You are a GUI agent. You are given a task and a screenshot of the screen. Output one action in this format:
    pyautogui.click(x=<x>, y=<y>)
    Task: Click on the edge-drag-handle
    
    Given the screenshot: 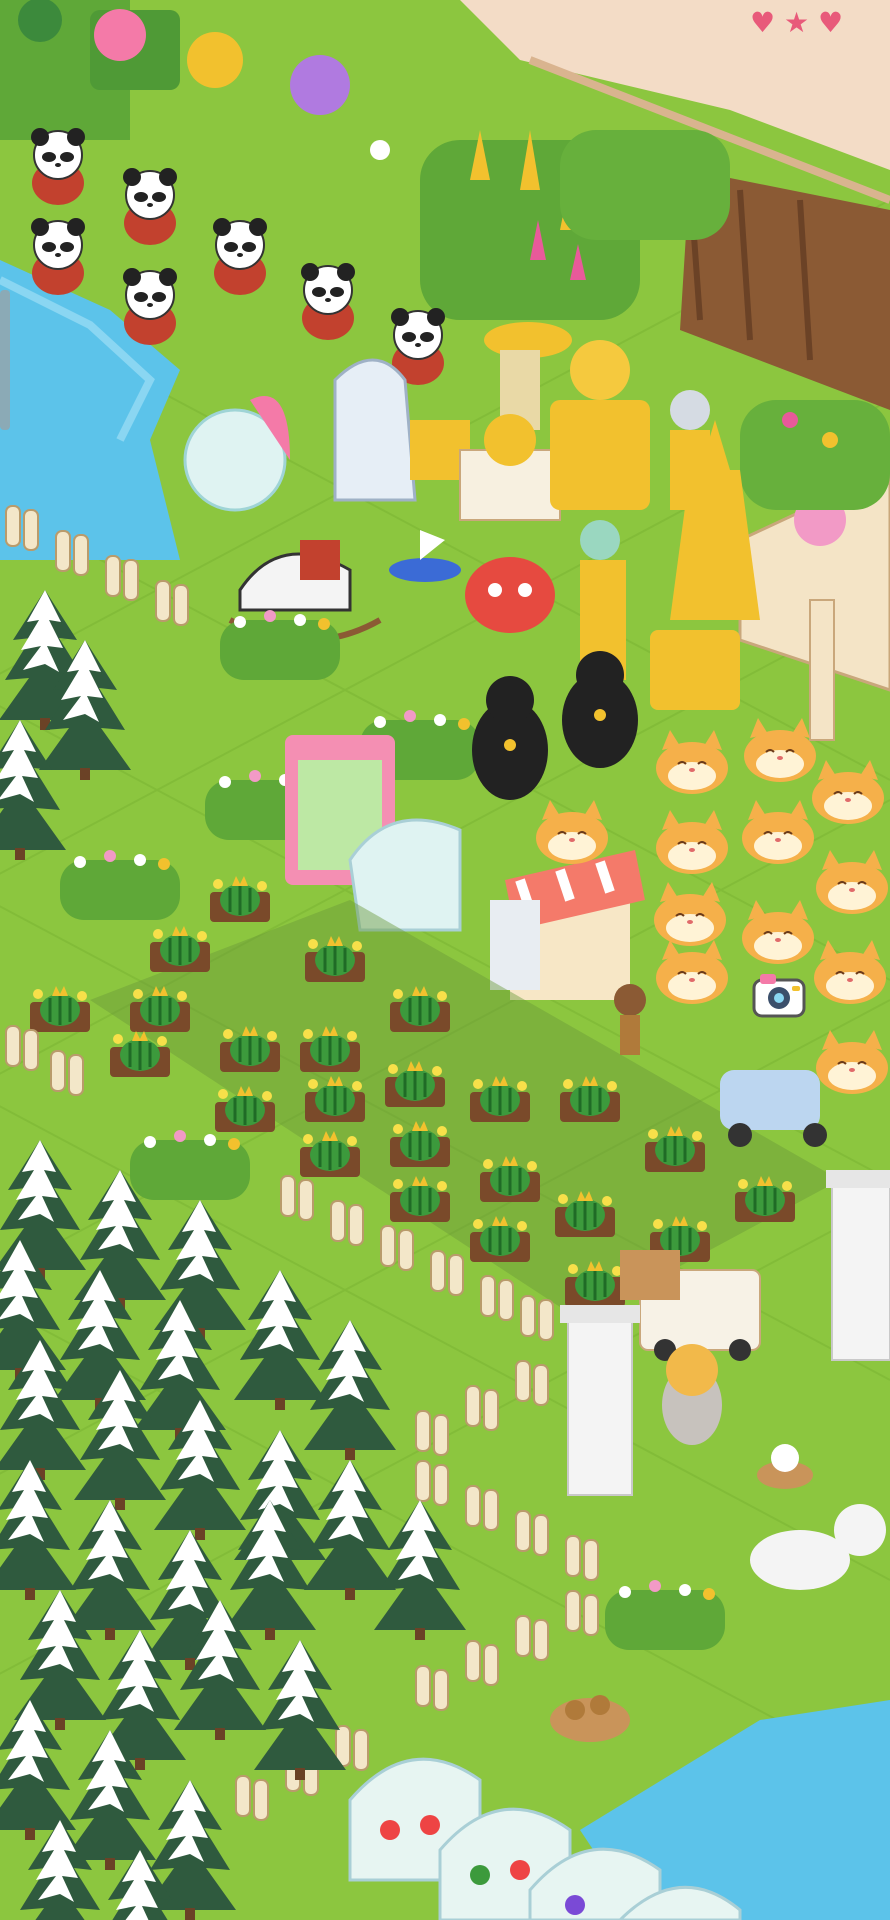 What is the action you would take?
    pyautogui.click(x=5, y=360)
    